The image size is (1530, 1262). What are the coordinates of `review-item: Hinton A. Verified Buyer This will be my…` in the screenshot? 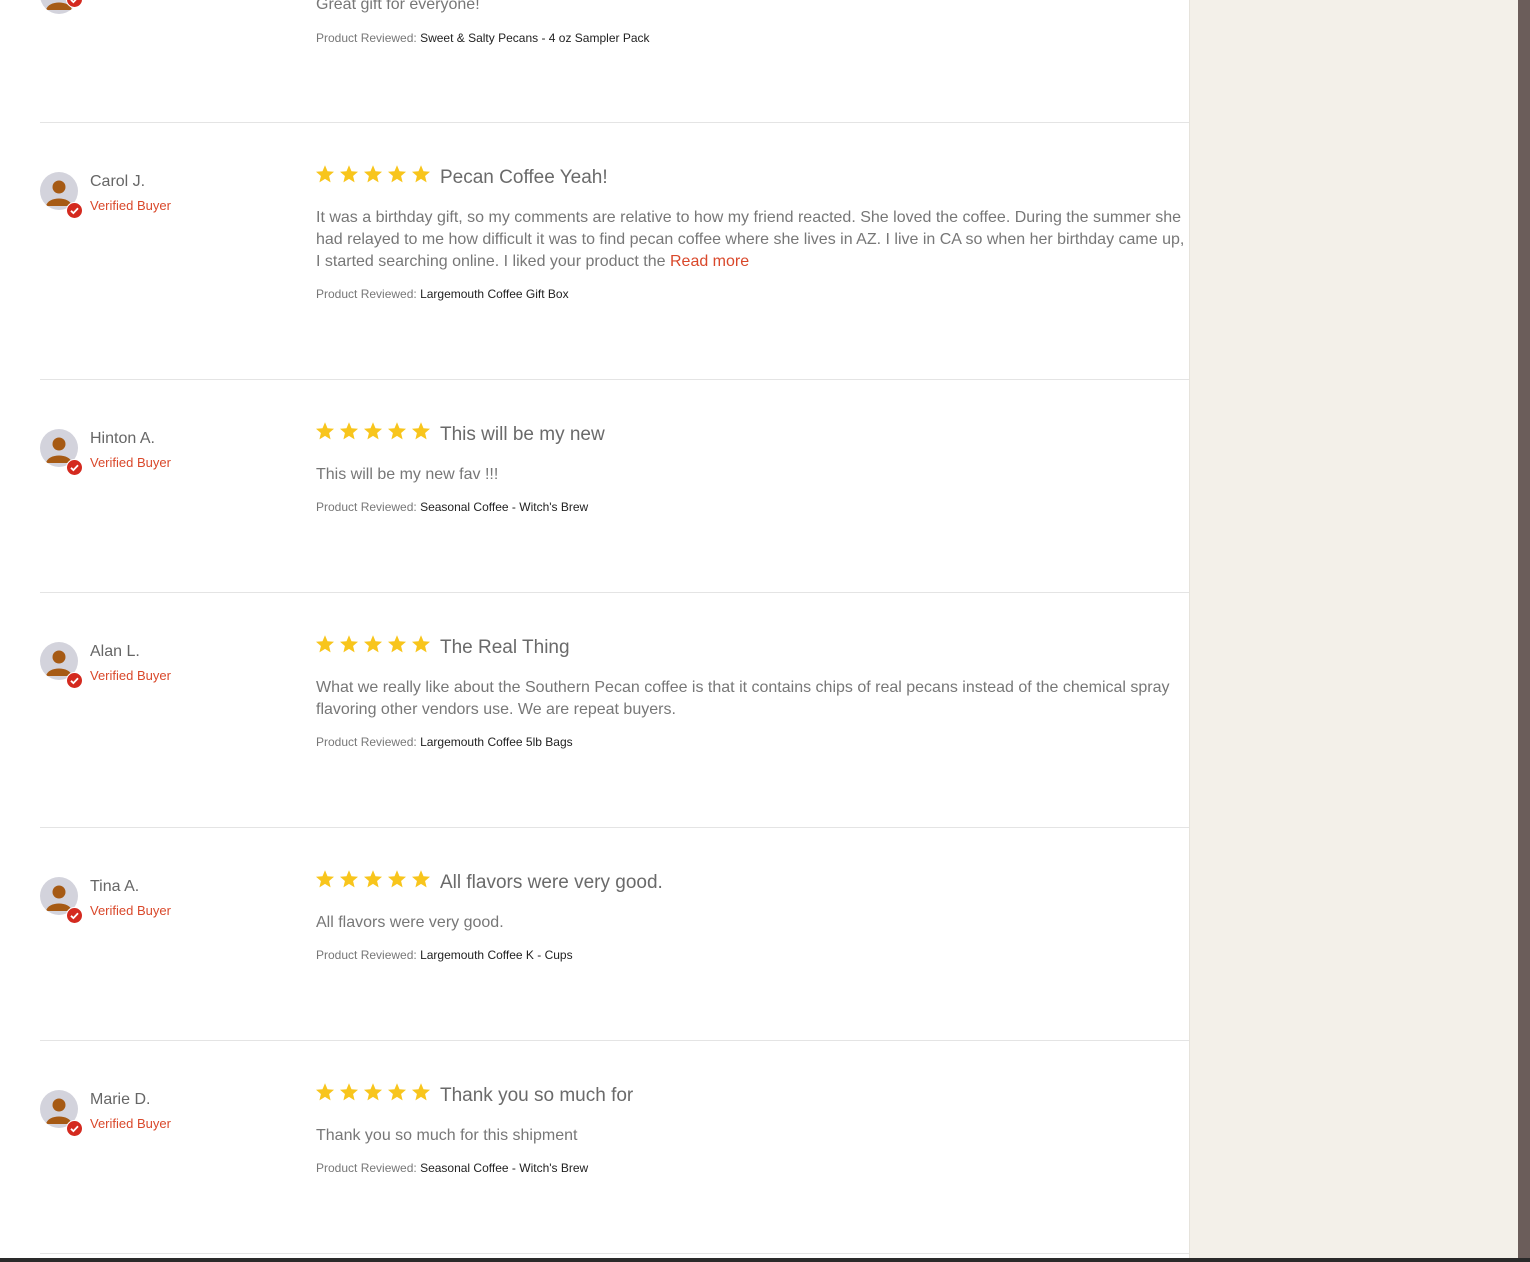 It's located at (614, 486).